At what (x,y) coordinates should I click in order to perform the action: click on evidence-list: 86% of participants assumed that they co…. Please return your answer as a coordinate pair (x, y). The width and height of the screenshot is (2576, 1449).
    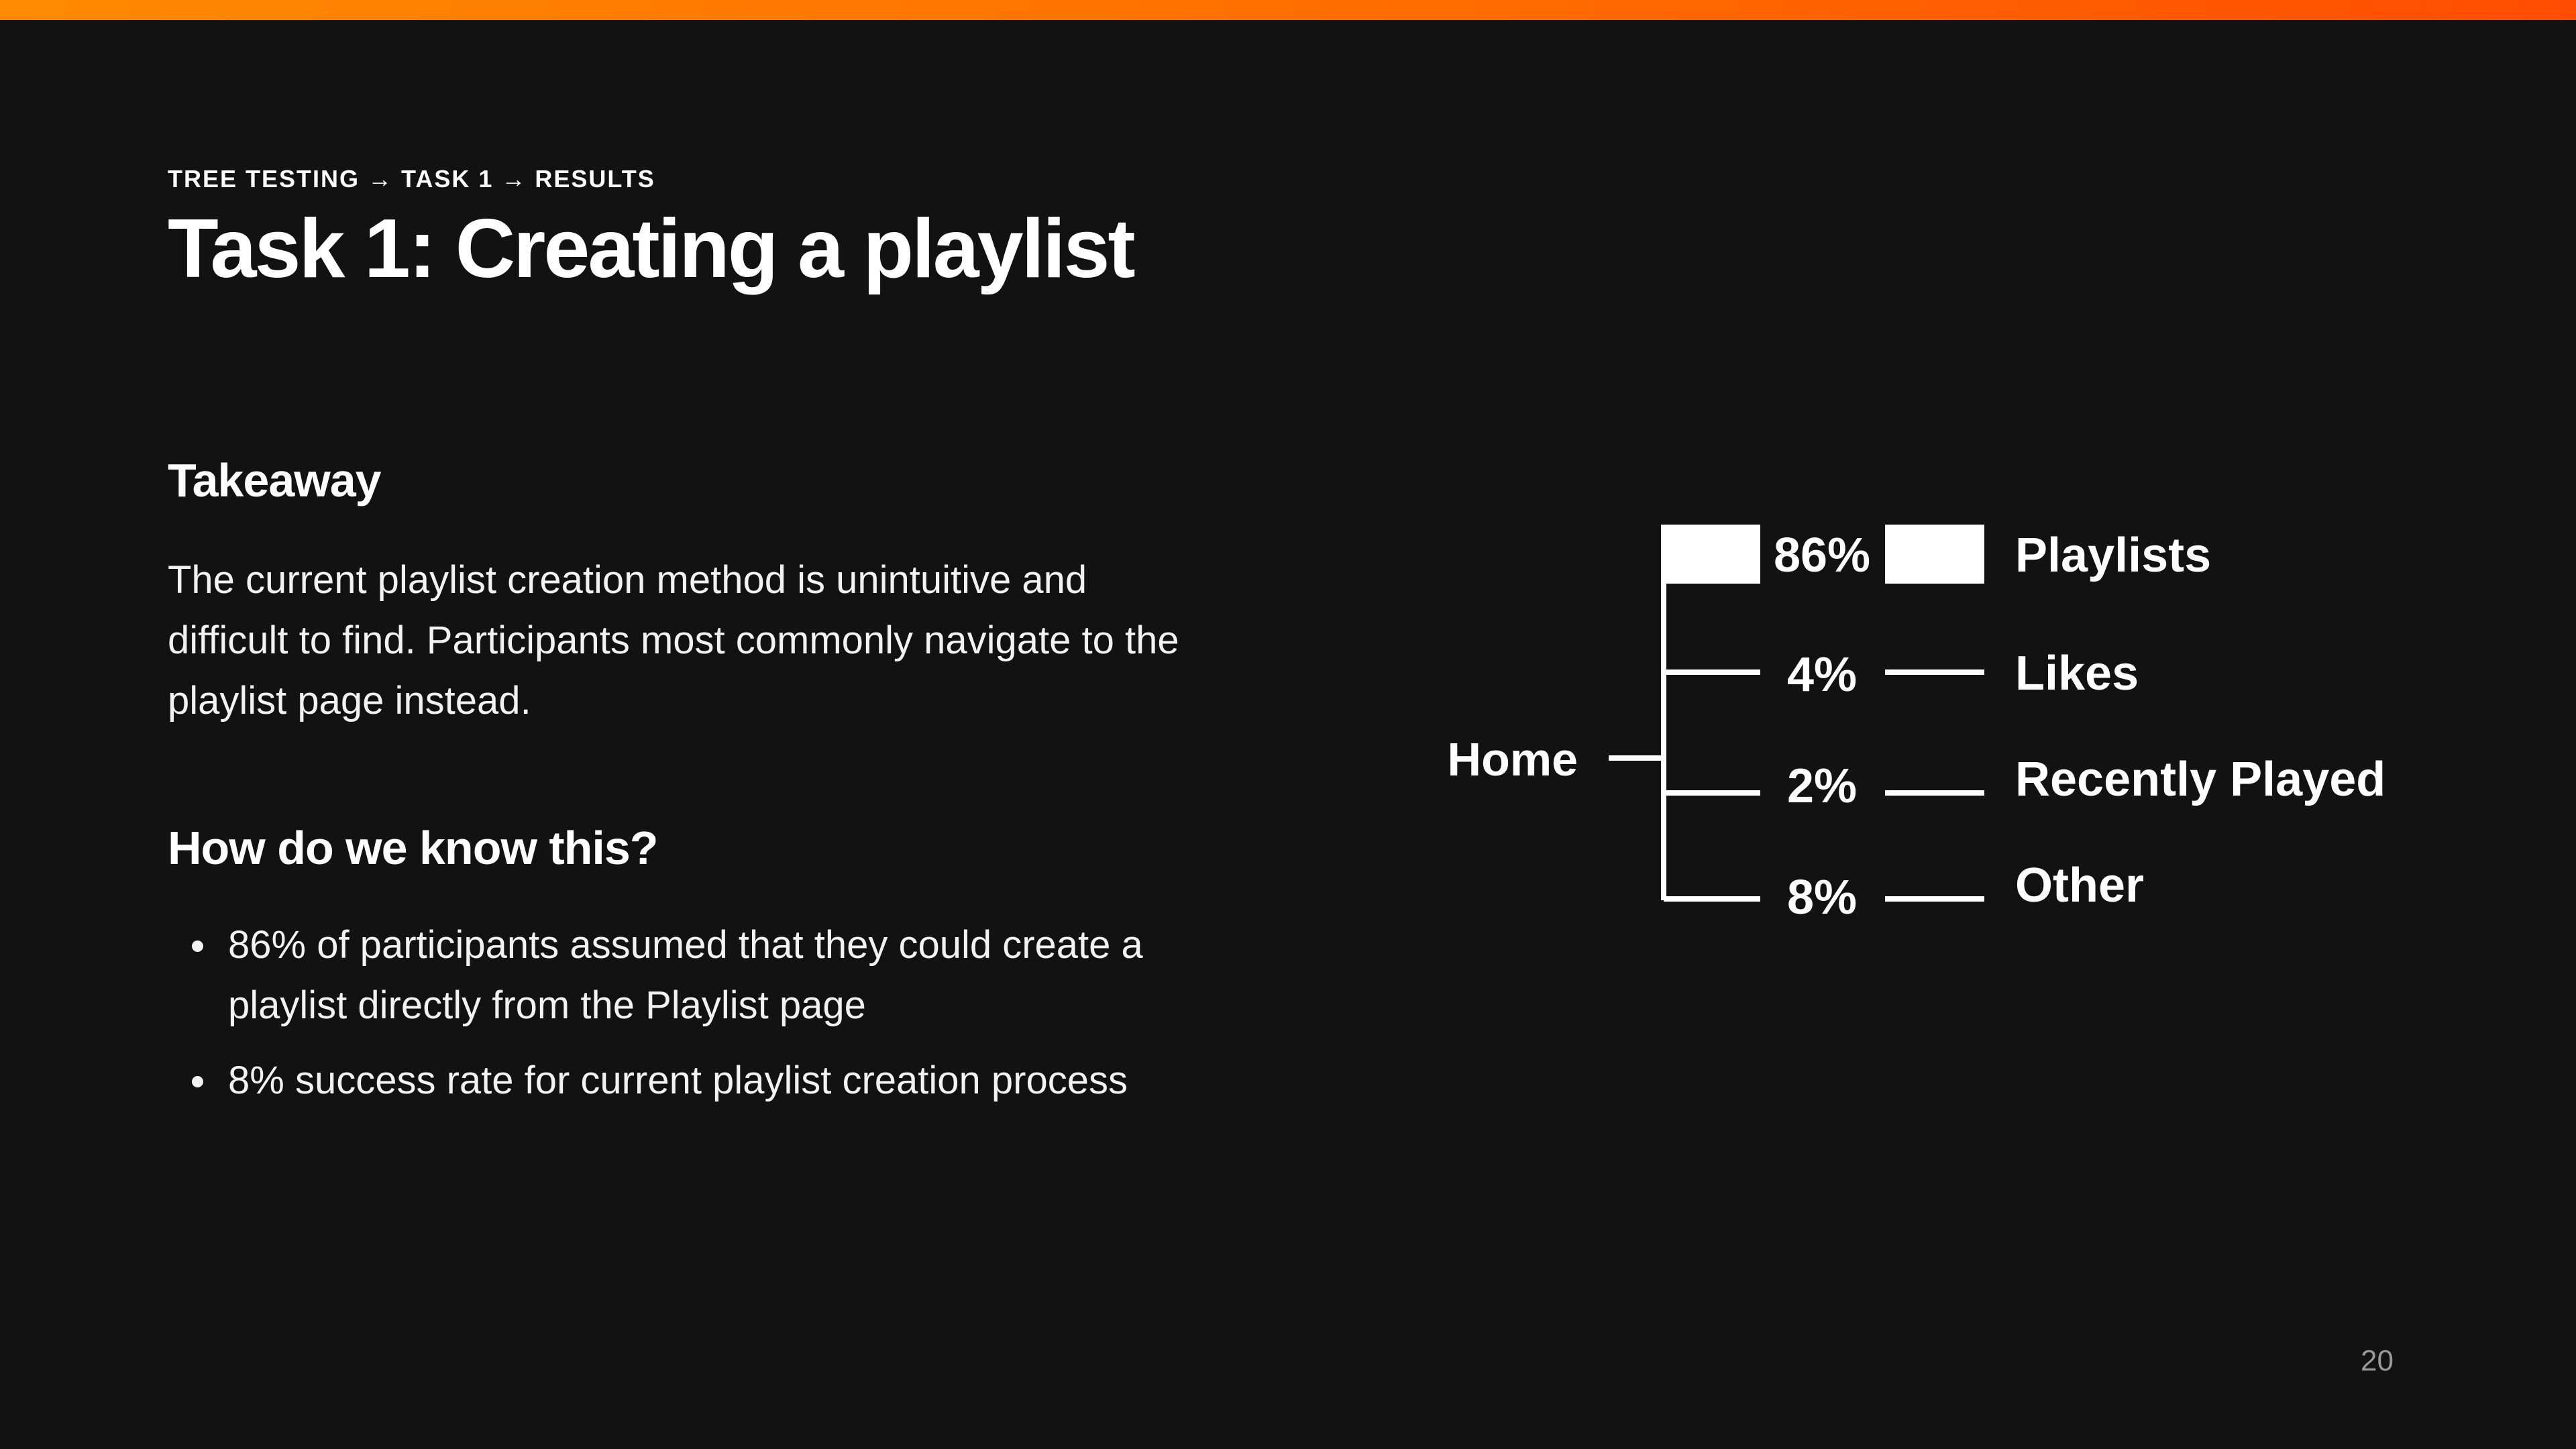
    Looking at the image, I should click on (671, 1020).